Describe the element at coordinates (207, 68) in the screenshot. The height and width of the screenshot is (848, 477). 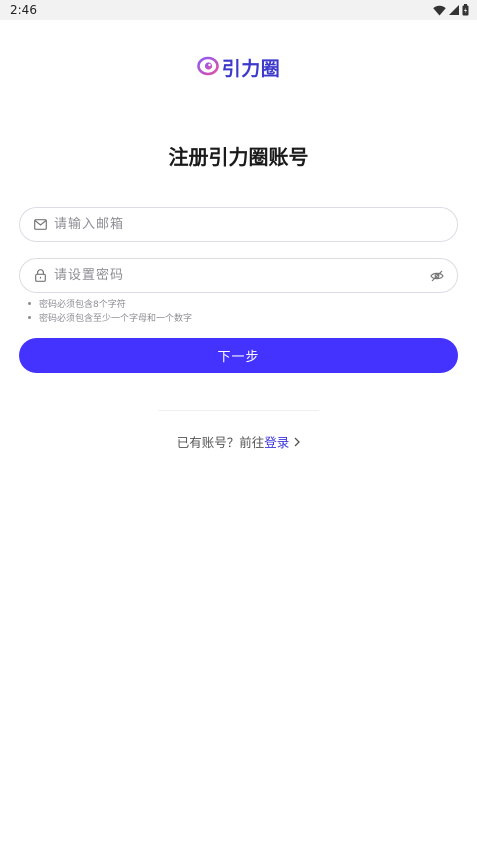
I see `logo-icon` at that location.